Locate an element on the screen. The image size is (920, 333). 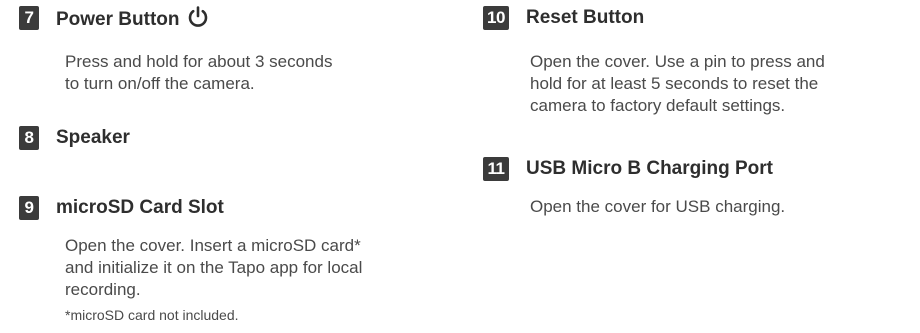
item-title: microSD Card Slot is located at coordinates (140, 207).